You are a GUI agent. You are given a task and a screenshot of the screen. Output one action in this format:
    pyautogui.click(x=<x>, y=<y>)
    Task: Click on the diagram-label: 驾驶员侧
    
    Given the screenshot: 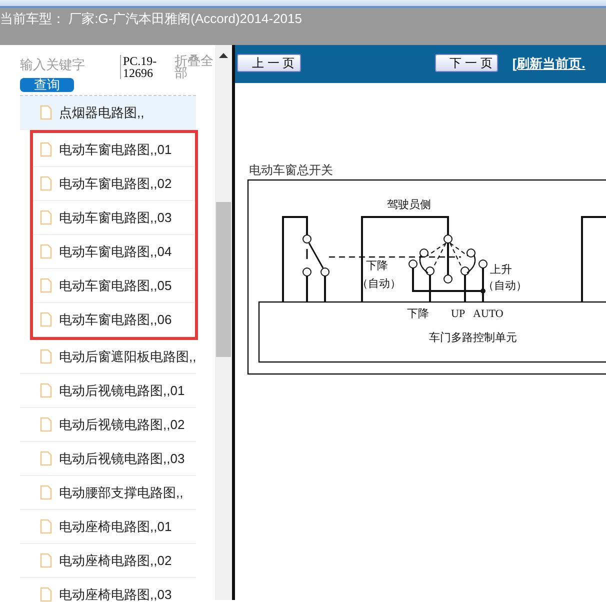 What is the action you would take?
    pyautogui.click(x=409, y=205)
    